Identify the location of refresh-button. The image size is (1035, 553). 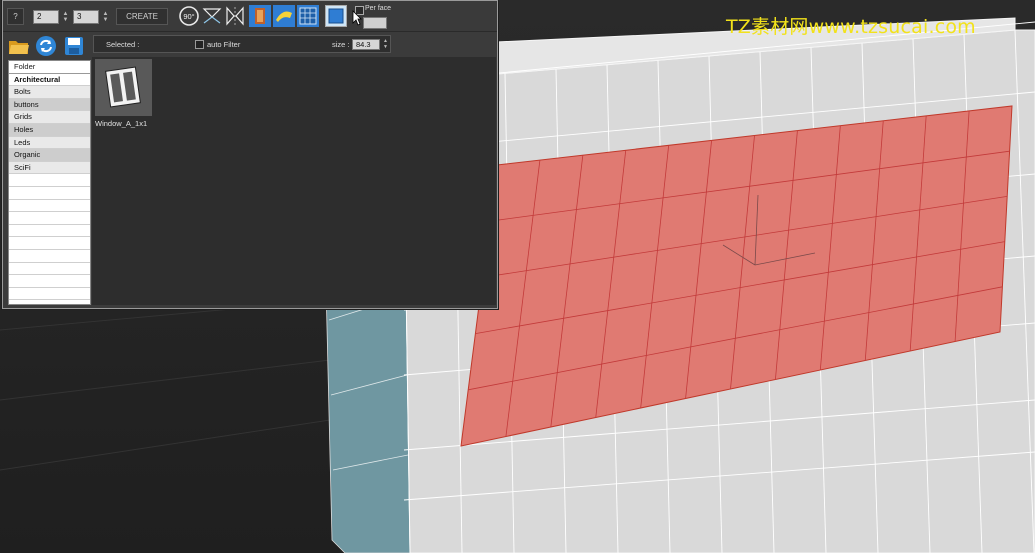
(46, 46).